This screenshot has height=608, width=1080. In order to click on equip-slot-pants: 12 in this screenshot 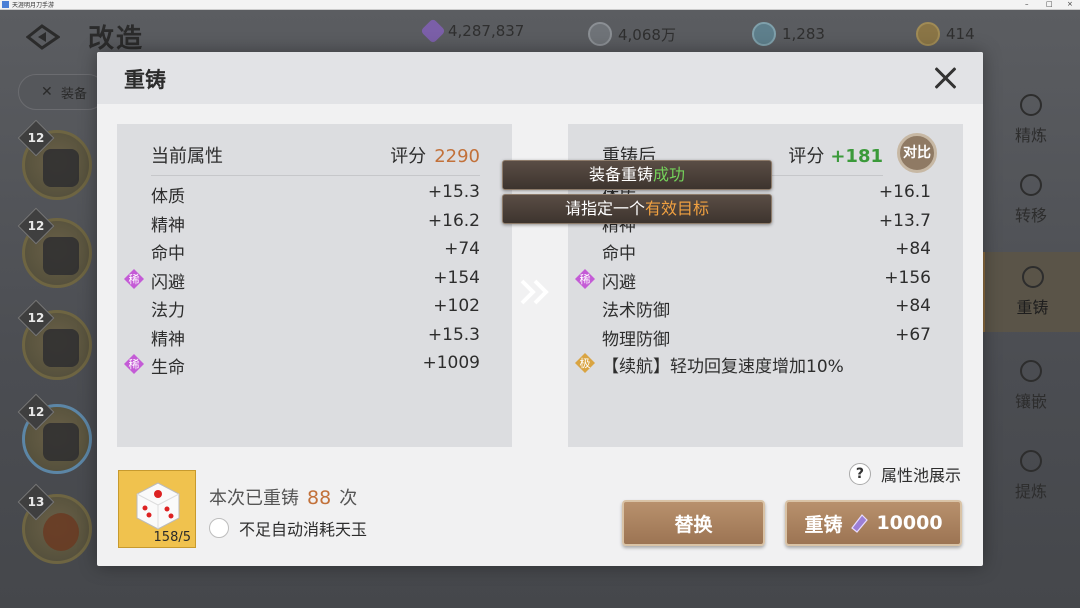, I will do `click(54, 339)`.